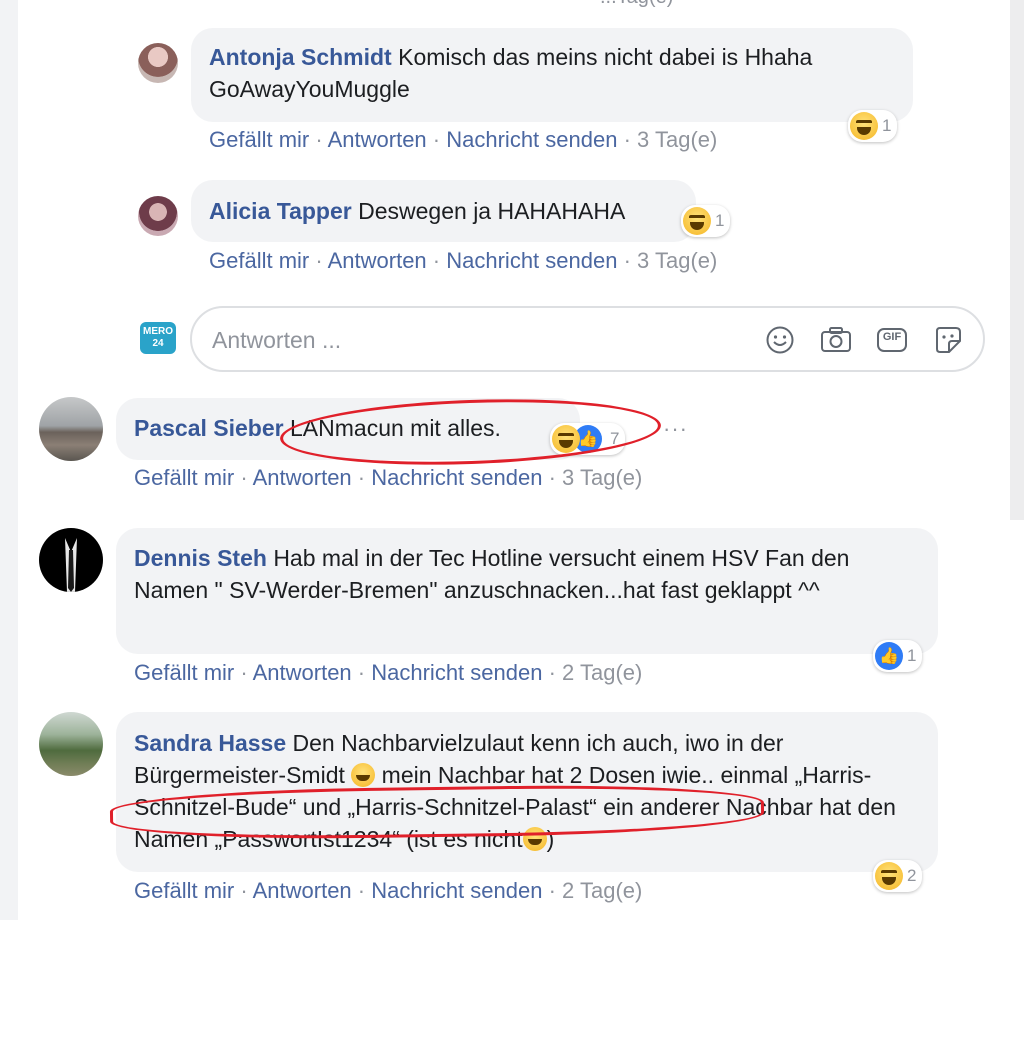 The height and width of the screenshot is (1039, 1024). I want to click on page-avatar-label: MERO 24, so click(158, 337).